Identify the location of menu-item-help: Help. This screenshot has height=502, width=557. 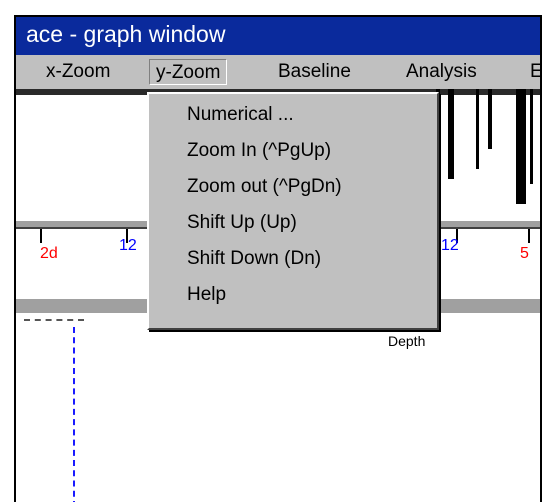
(206, 295).